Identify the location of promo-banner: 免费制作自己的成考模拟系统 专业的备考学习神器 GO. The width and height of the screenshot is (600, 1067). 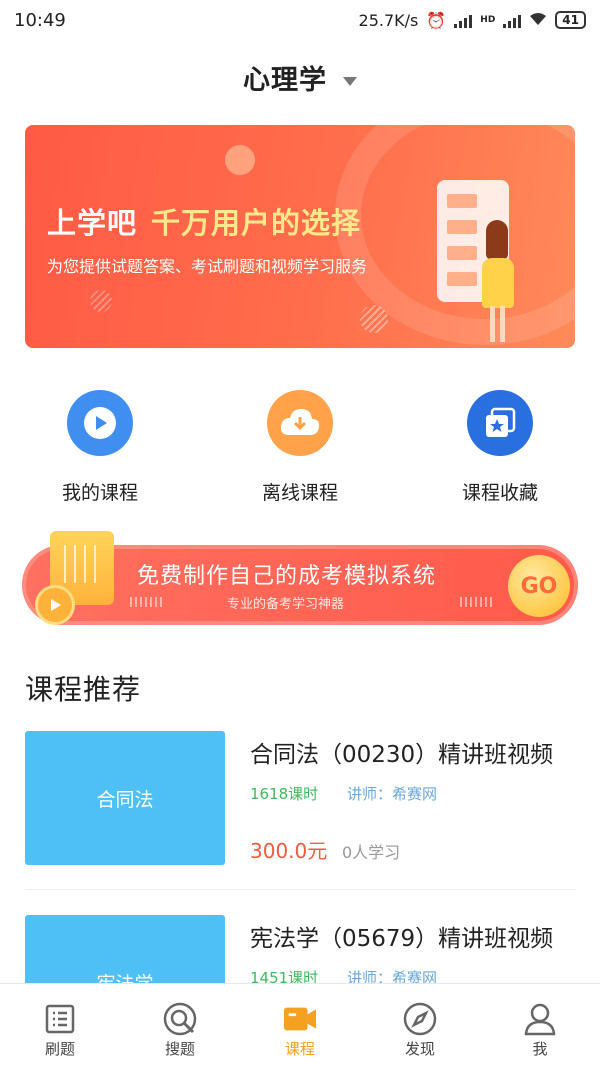
(300, 578).